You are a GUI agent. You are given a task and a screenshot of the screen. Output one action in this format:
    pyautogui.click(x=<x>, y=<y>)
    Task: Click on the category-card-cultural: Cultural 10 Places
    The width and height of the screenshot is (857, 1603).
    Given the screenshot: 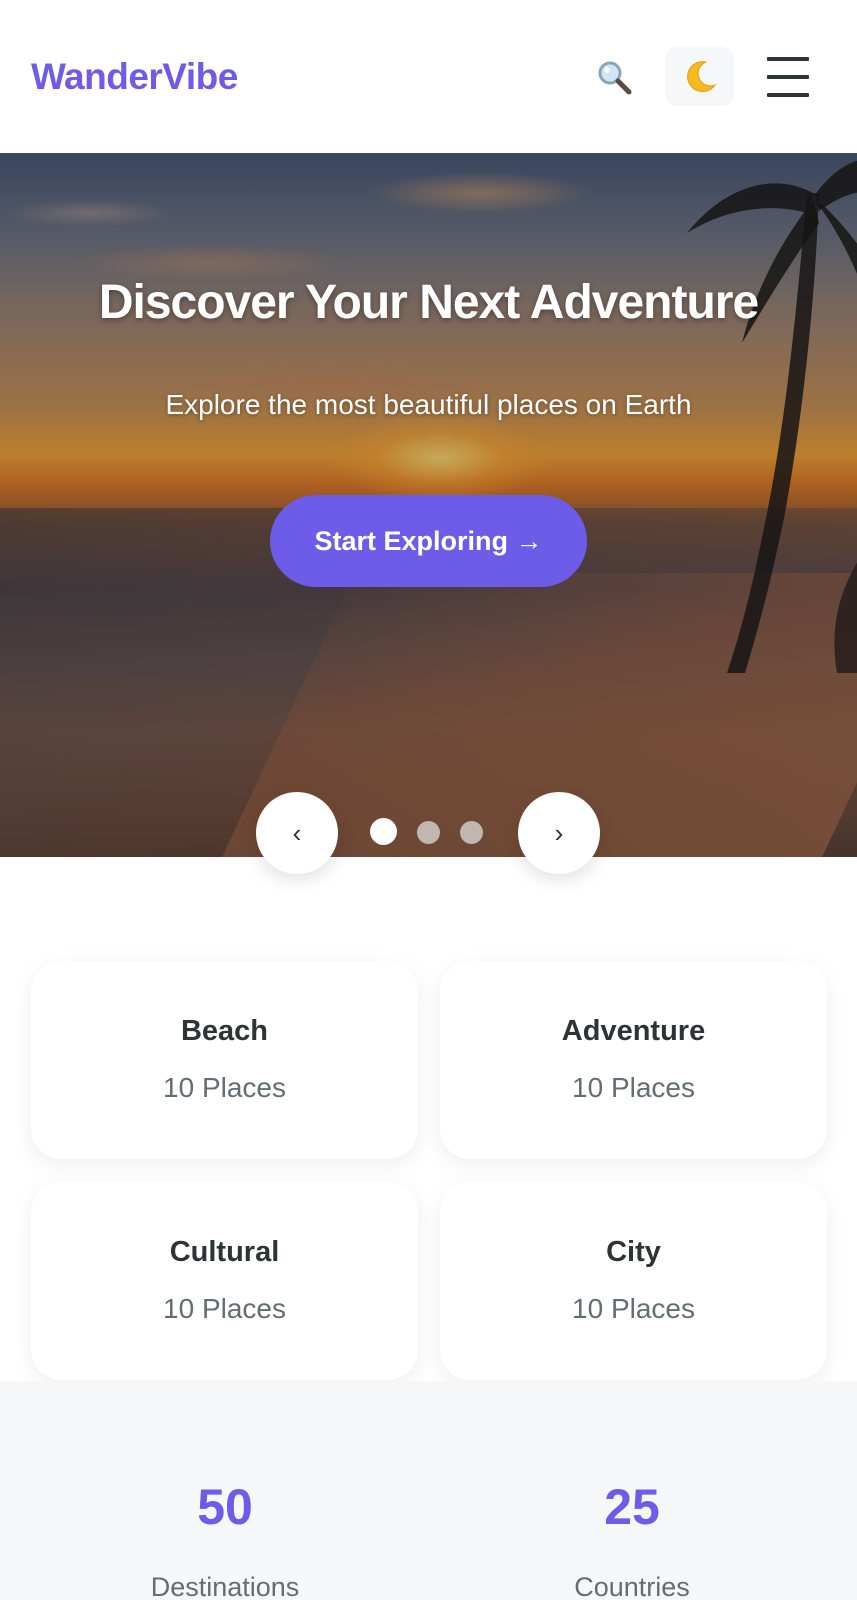 What is the action you would take?
    pyautogui.click(x=224, y=1281)
    